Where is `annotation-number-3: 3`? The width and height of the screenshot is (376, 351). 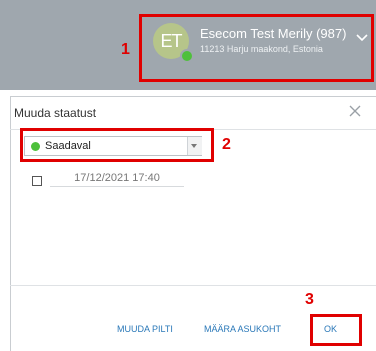
annotation-number-3: 3 is located at coordinates (309, 299).